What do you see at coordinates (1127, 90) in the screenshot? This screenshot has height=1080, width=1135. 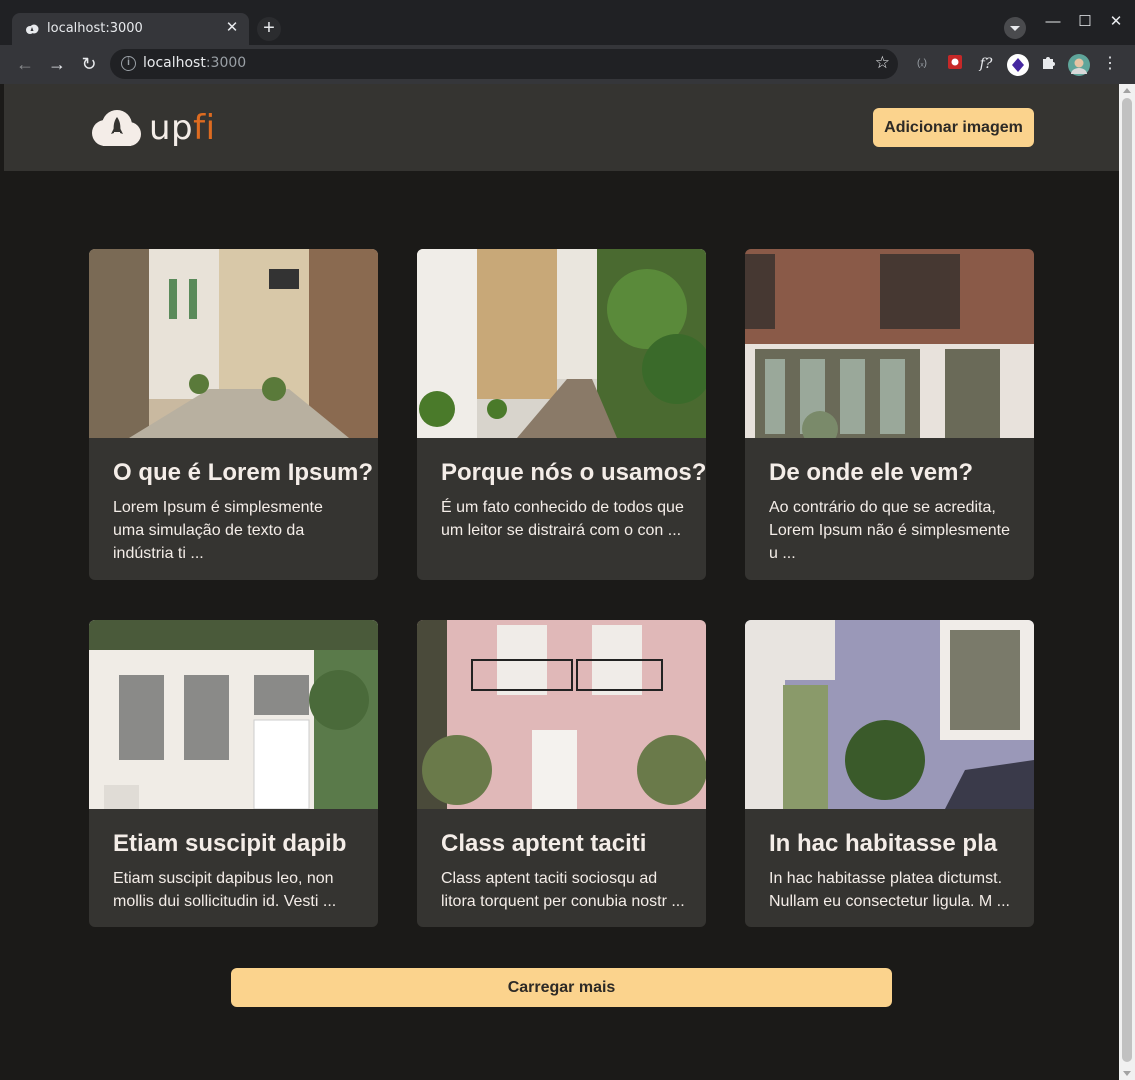 I see `scroll-up-arrow-icon` at bounding box center [1127, 90].